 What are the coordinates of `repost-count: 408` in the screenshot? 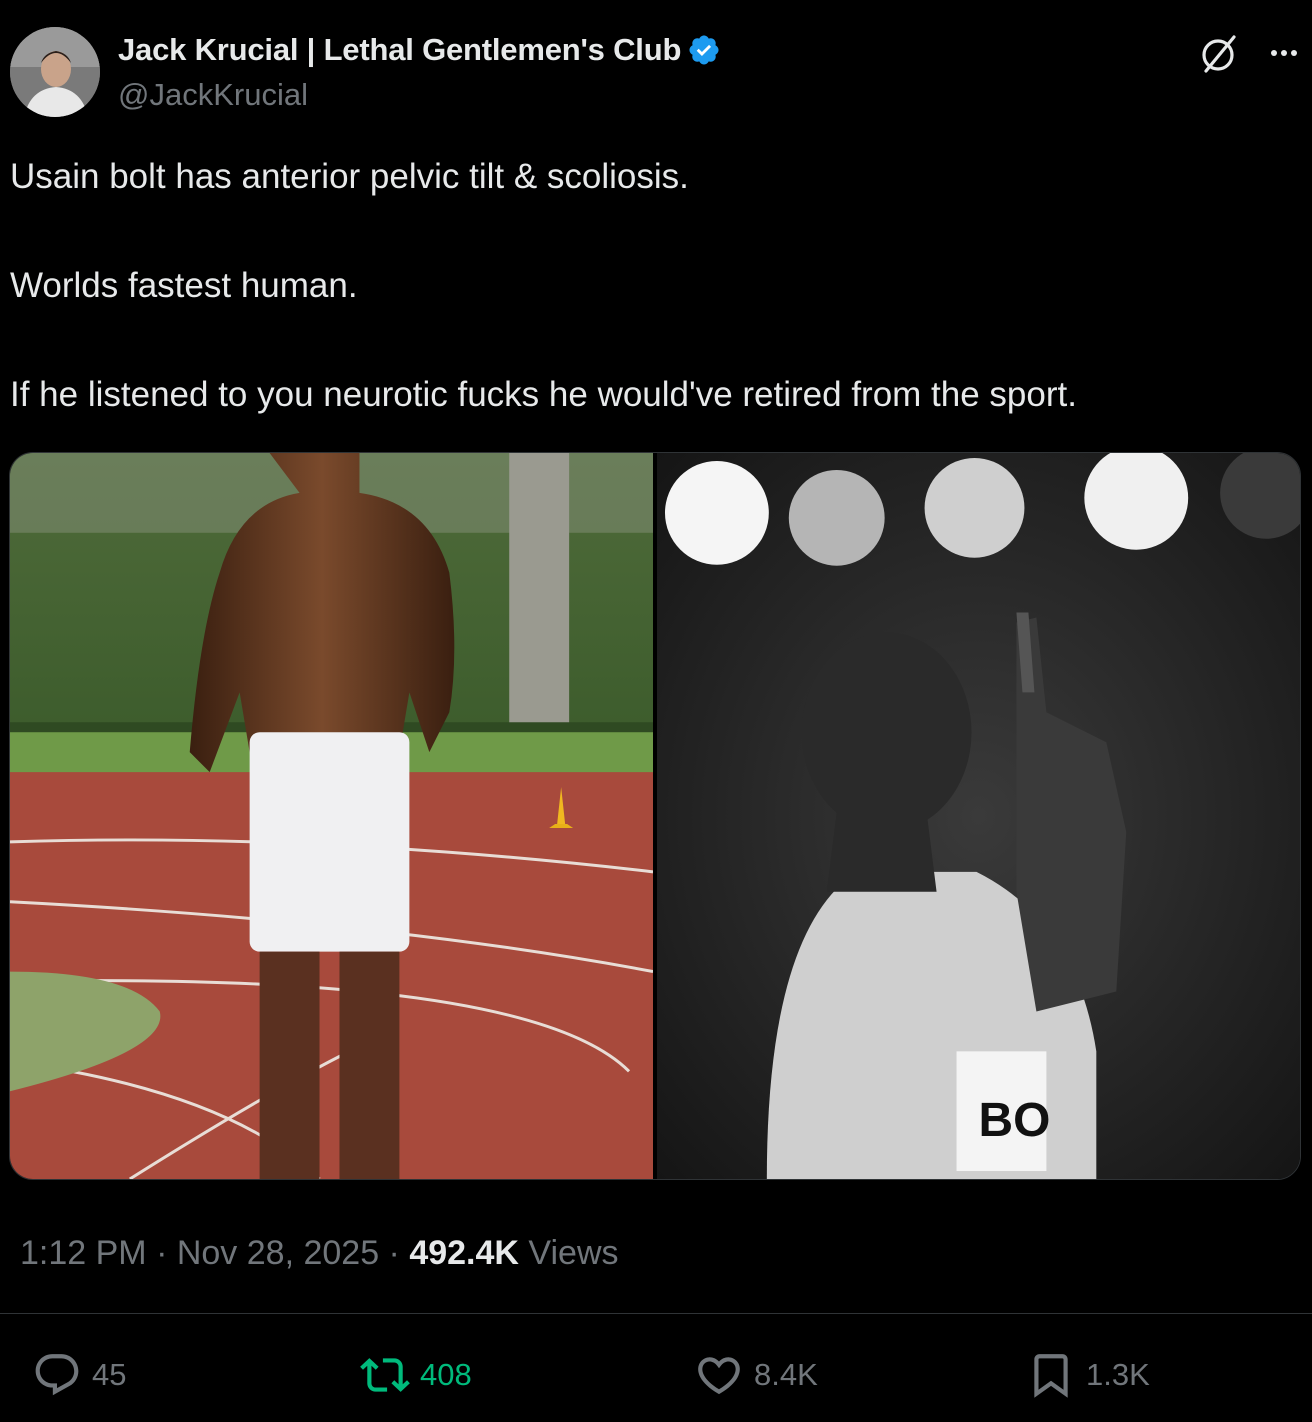 It's located at (446, 1374).